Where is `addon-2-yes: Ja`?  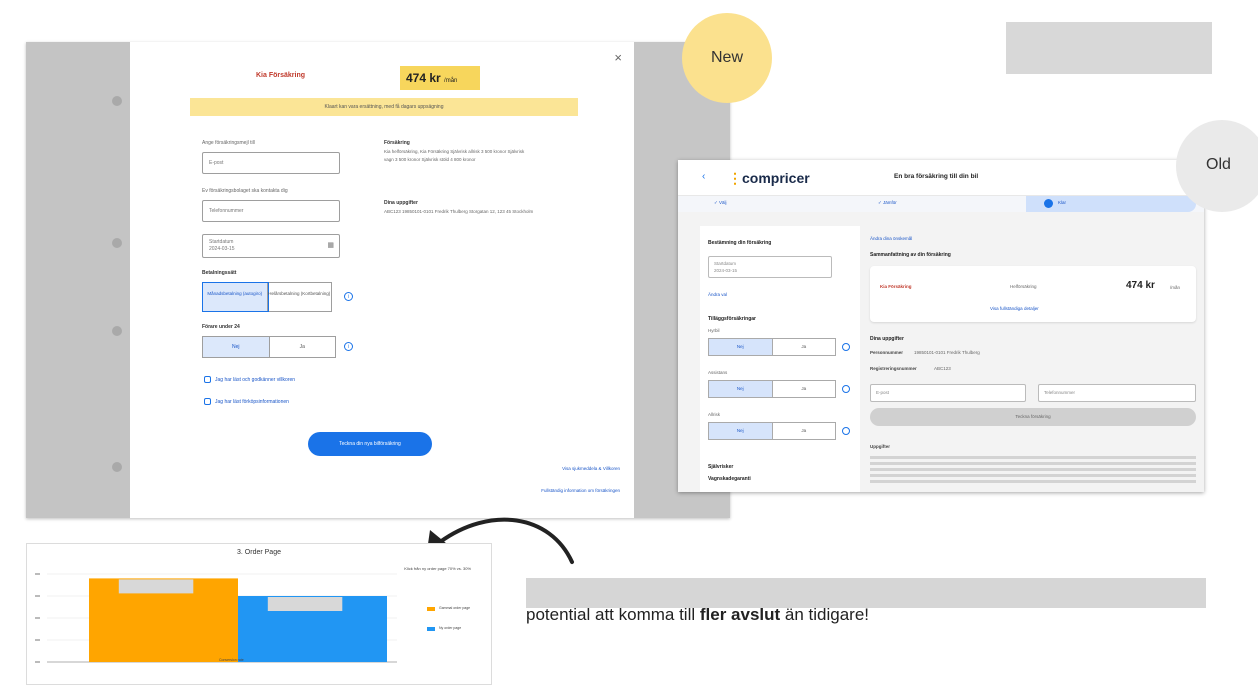
addon-2-yes: Ja is located at coordinates (804, 389).